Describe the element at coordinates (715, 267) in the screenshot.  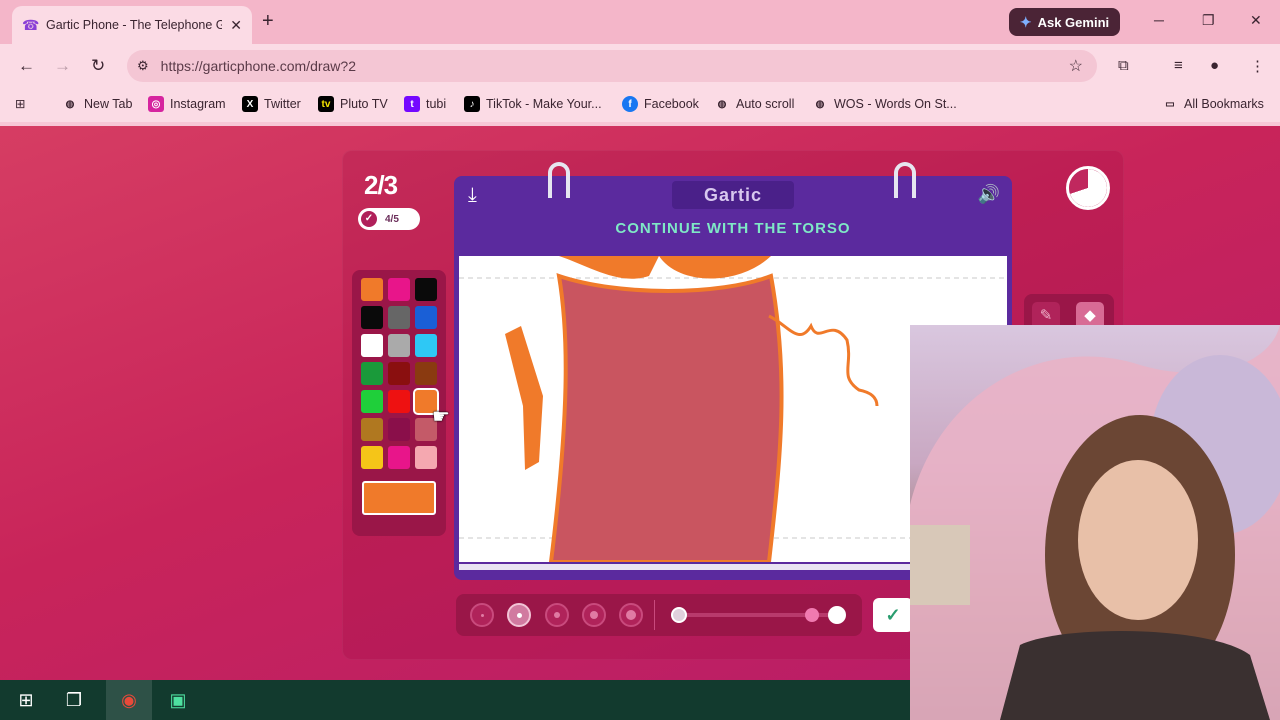
I see `drawn-shoulder-right` at that location.